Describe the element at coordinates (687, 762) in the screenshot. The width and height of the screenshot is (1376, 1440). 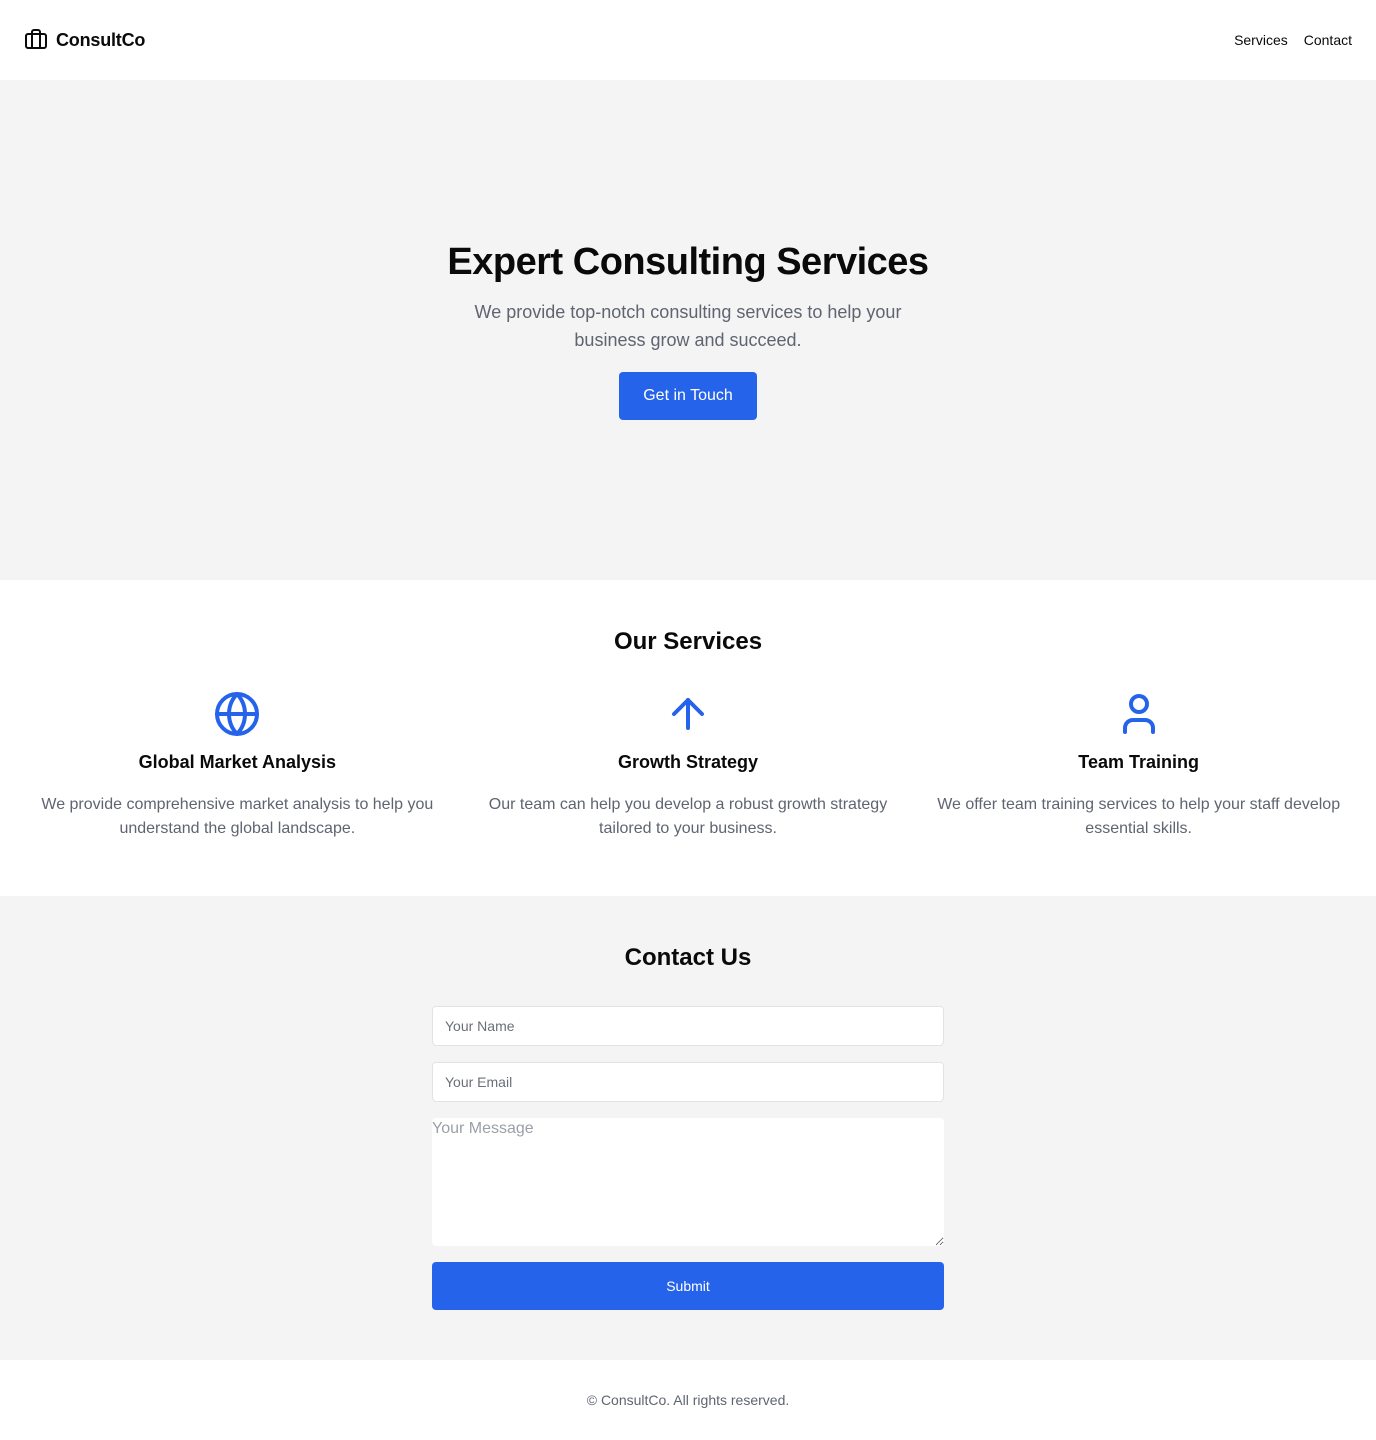
I see `service-title: Growth Strategy` at that location.